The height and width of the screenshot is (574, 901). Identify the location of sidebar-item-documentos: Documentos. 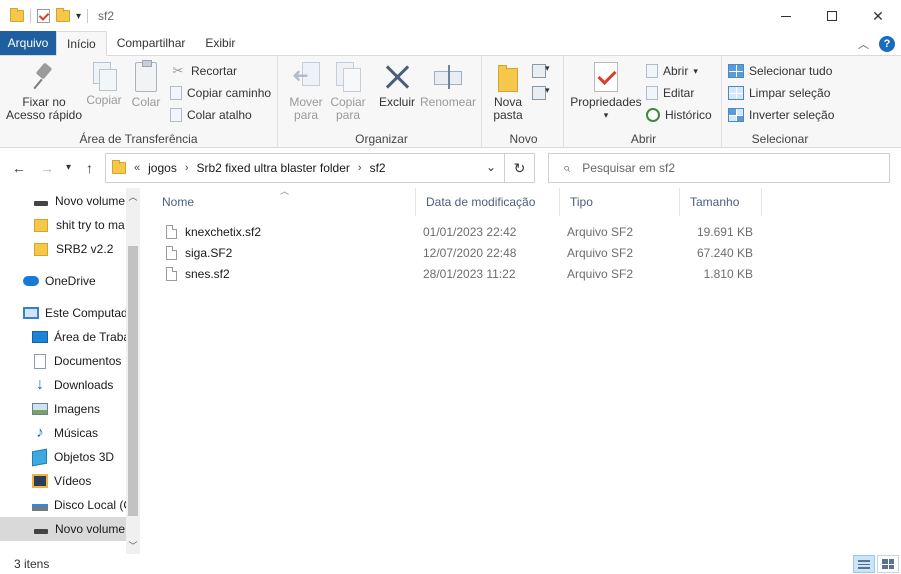
(63, 361).